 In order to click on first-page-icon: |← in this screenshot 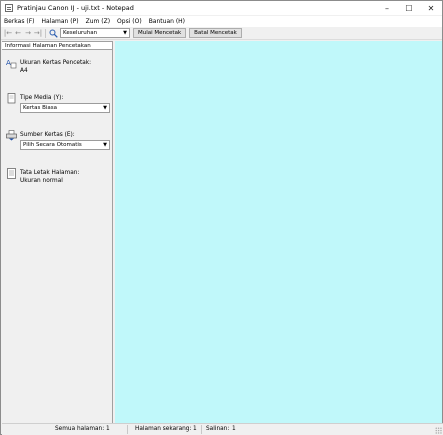, I will do `click(8, 33)`.